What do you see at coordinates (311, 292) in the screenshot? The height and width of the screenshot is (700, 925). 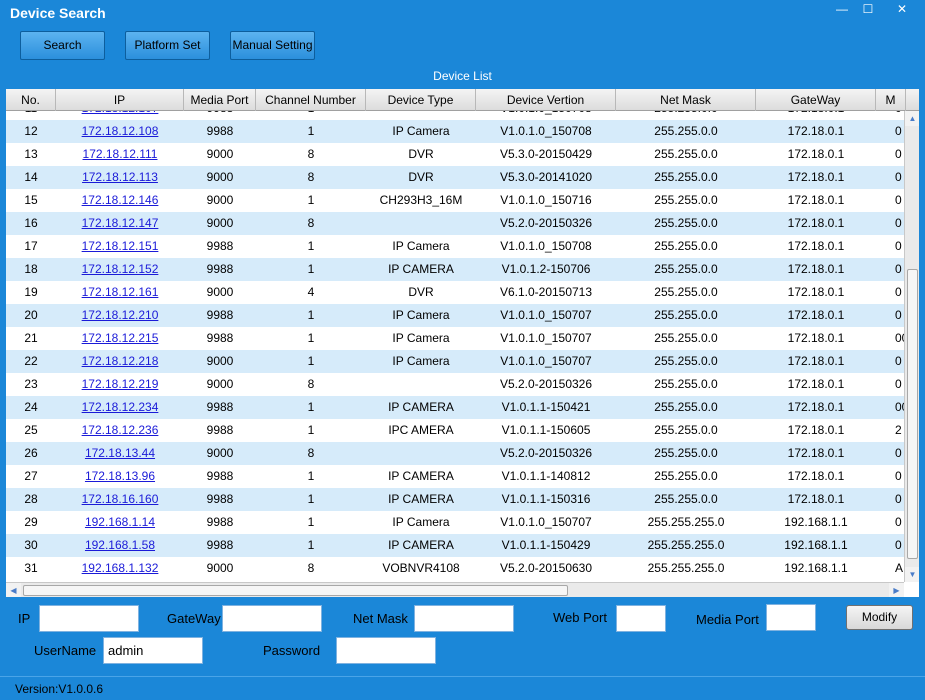 I see `cell-channel-number: 4` at bounding box center [311, 292].